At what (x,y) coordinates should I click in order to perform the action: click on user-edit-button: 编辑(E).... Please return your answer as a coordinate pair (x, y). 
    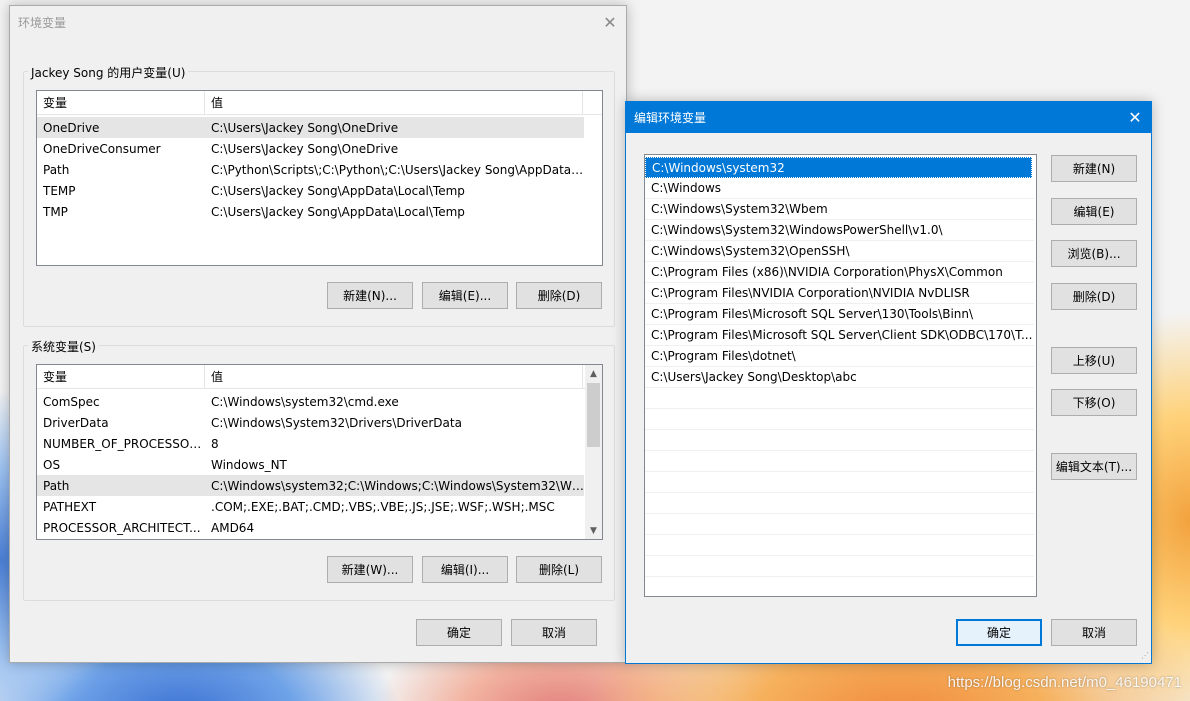
    Looking at the image, I should click on (465, 295).